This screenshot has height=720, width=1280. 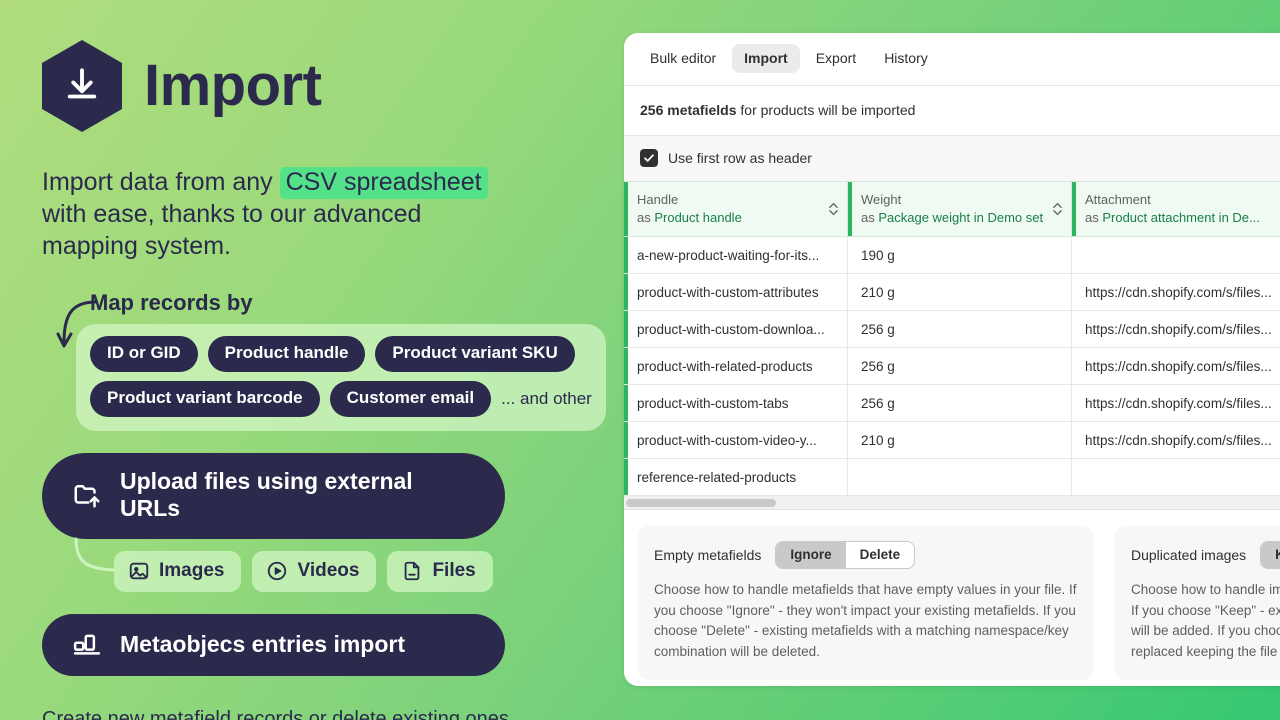 I want to click on chips-suffix: ... and other, so click(x=546, y=398).